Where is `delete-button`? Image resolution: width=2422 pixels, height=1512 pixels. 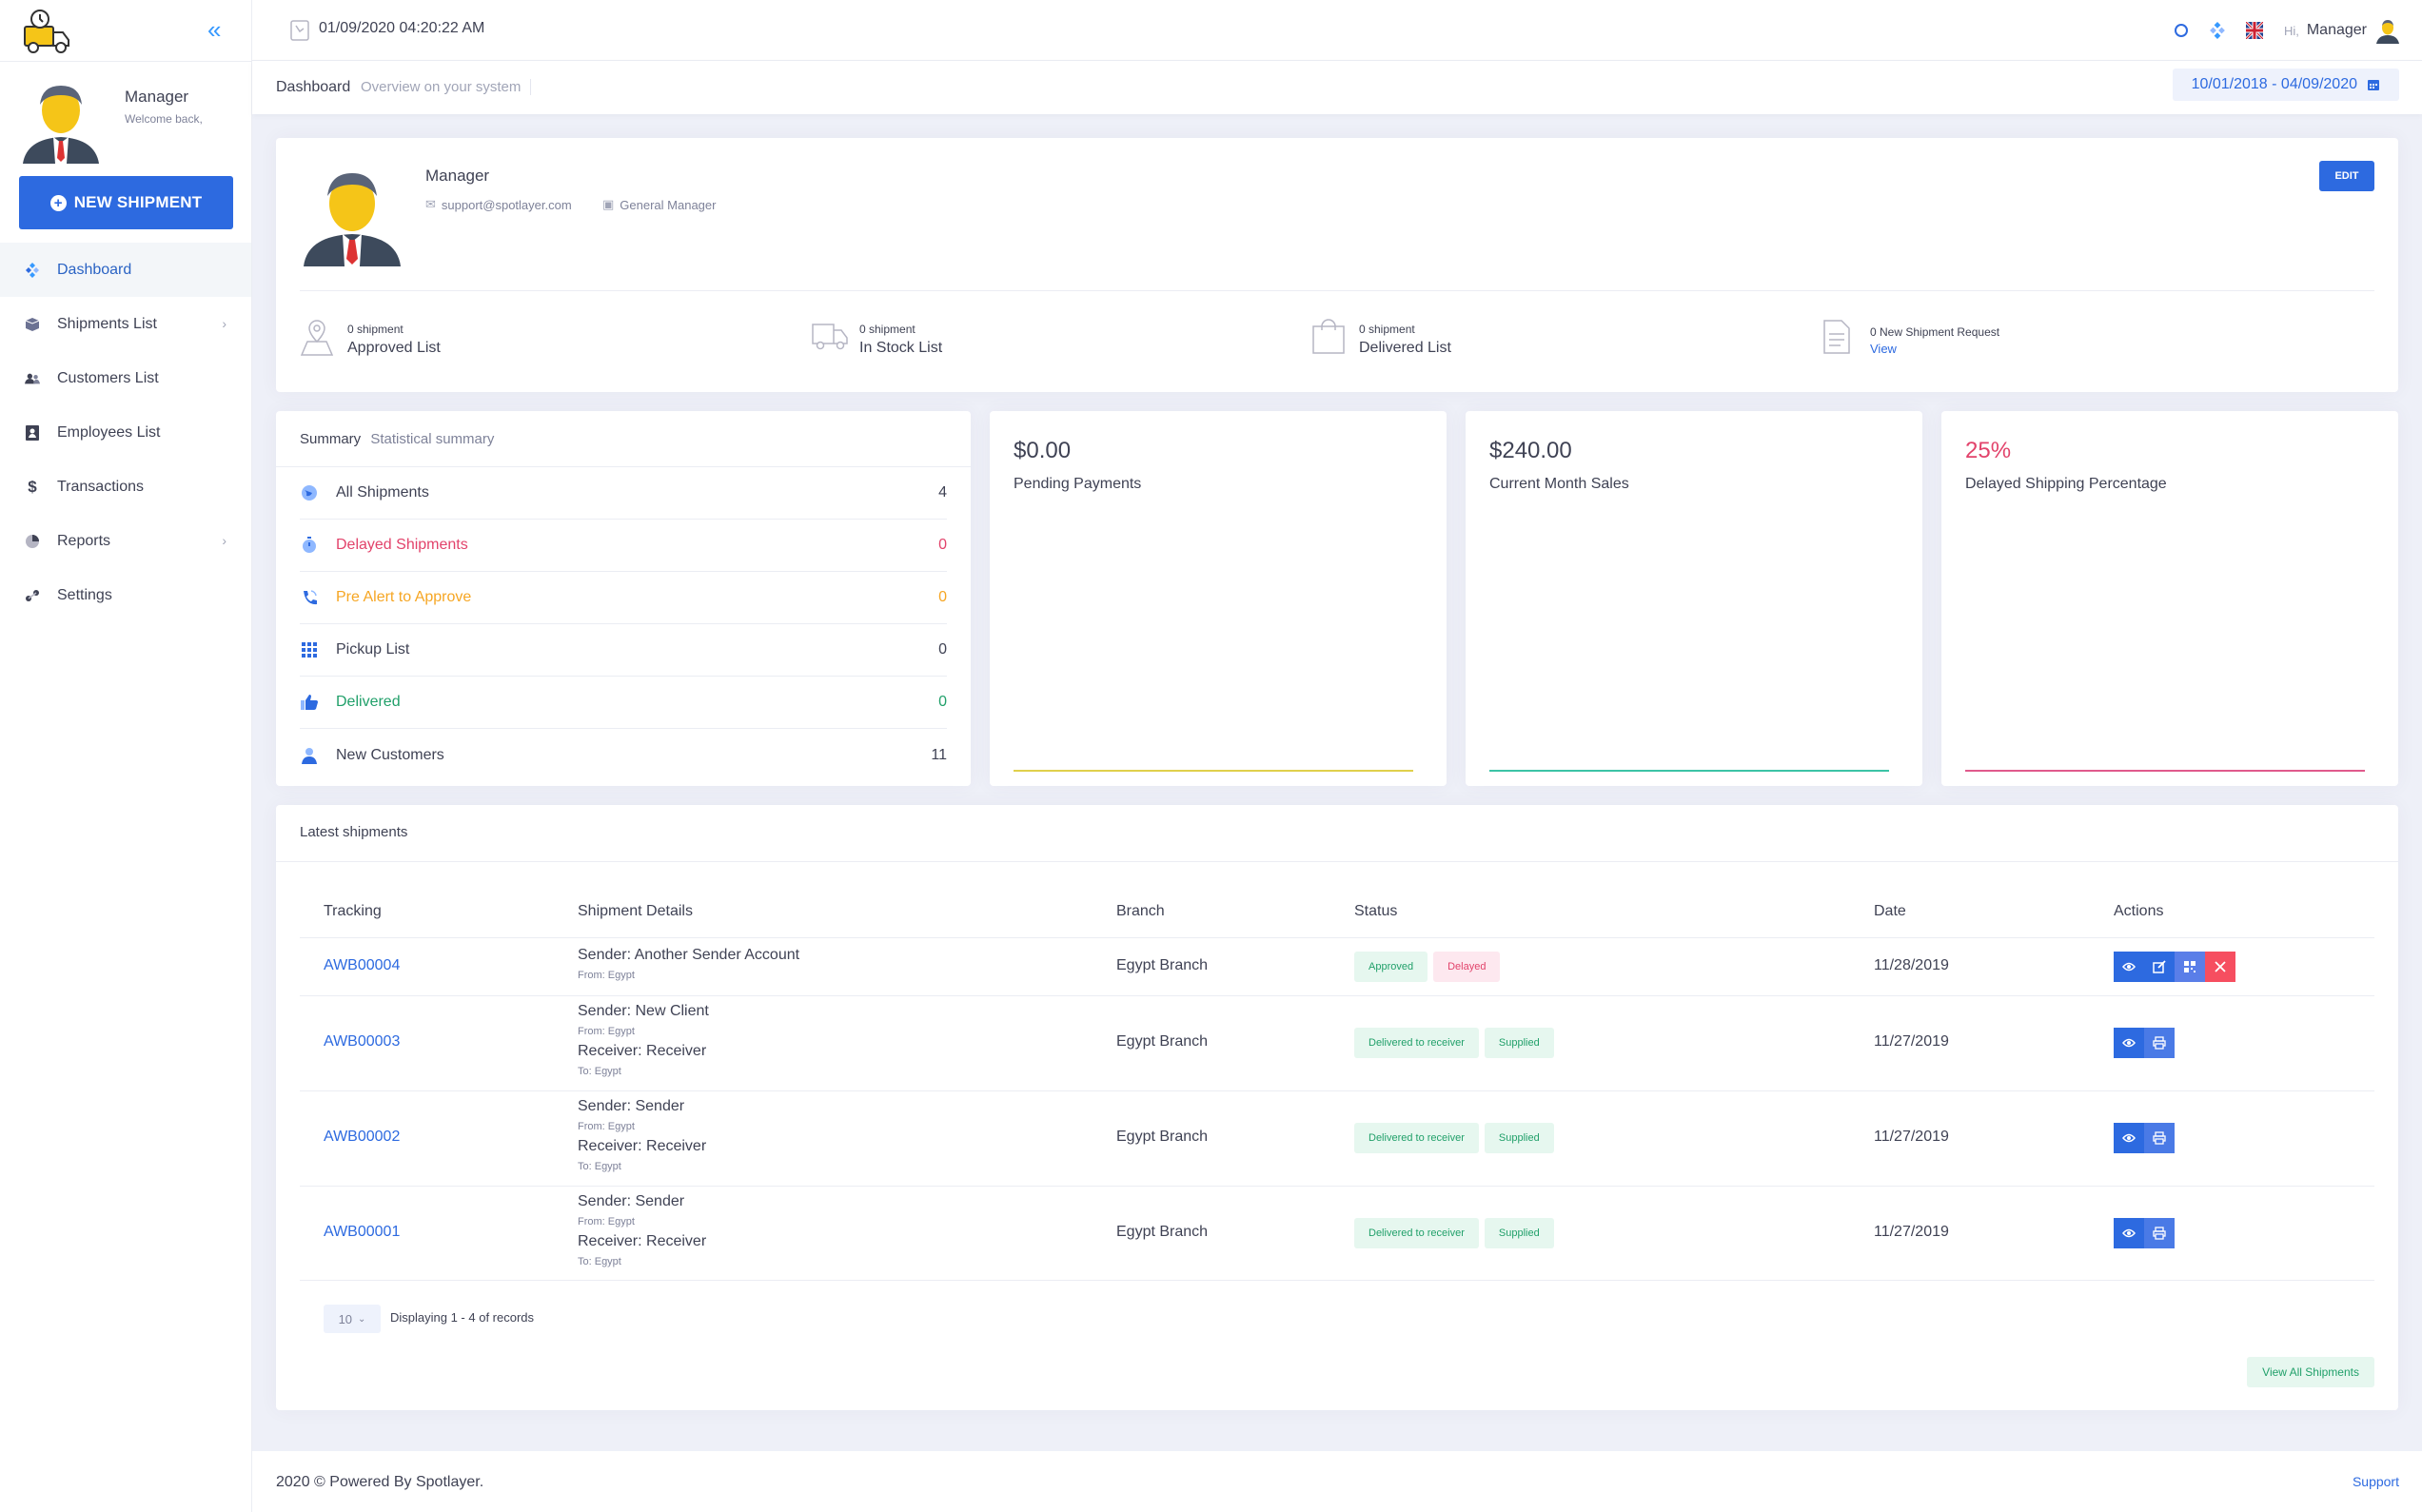
delete-button is located at coordinates (2220, 967).